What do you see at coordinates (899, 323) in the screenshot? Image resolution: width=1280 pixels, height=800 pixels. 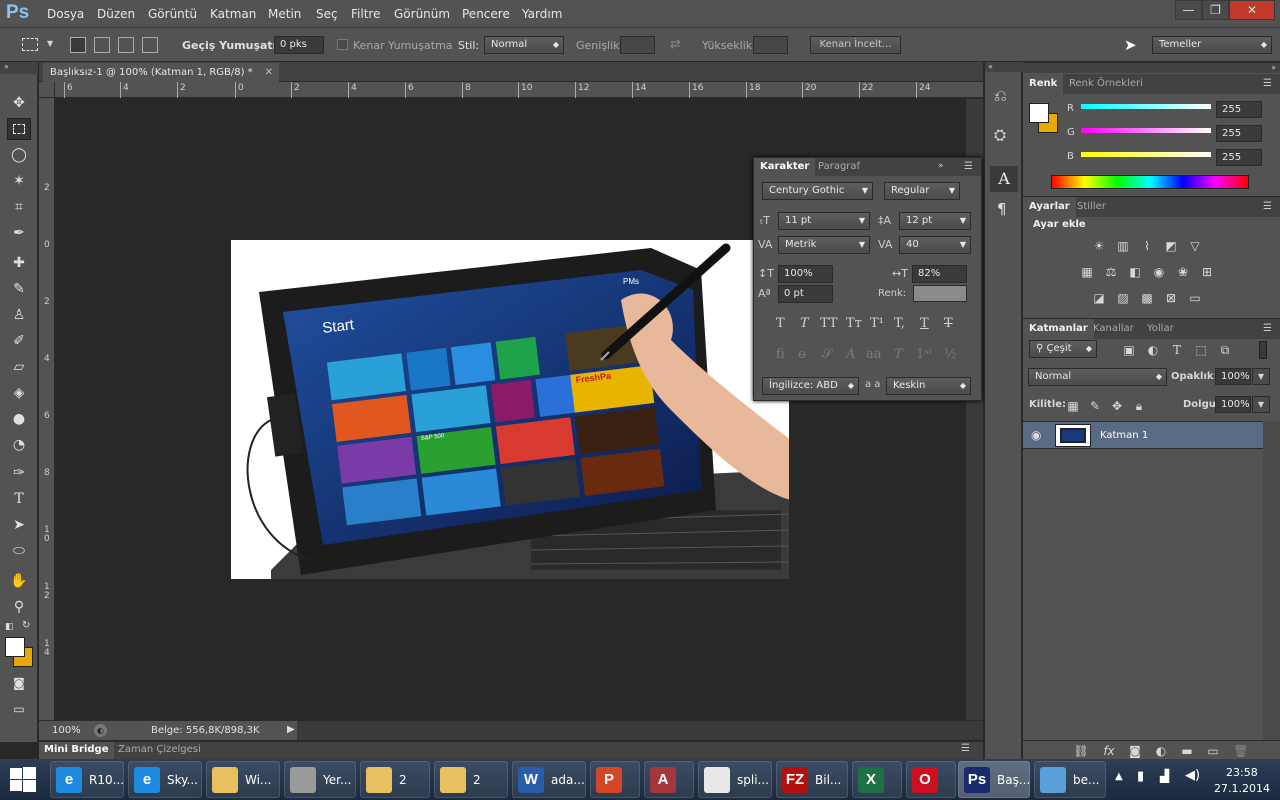 I see `subscript-icon: T,` at bounding box center [899, 323].